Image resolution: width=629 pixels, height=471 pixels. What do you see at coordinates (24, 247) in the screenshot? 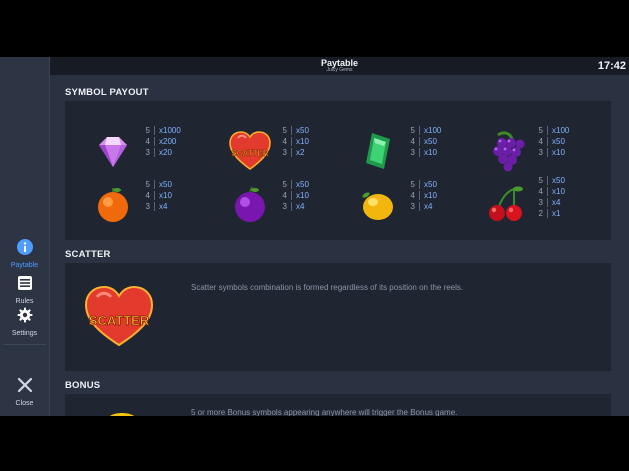
I see `info-icon` at bounding box center [24, 247].